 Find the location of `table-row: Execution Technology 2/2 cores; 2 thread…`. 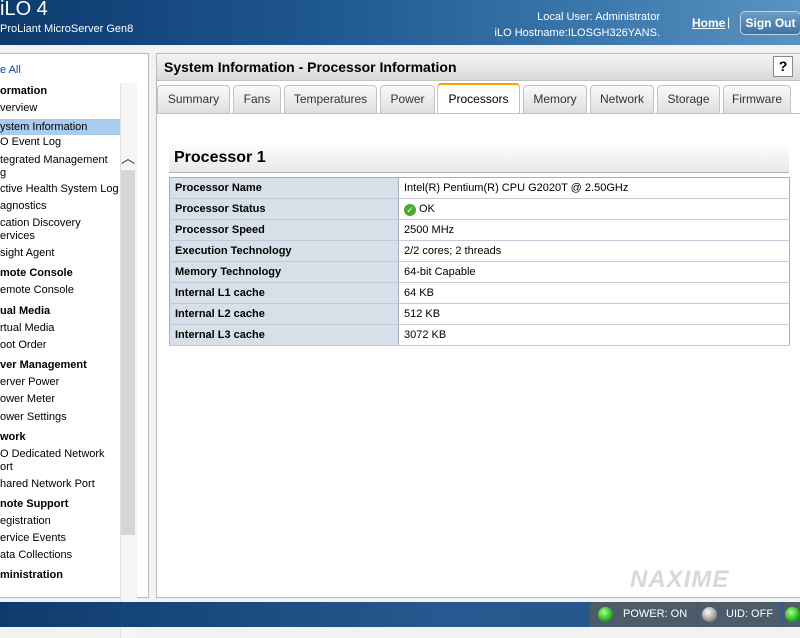

table-row: Execution Technology 2/2 cores; 2 thread… is located at coordinates (479, 251).